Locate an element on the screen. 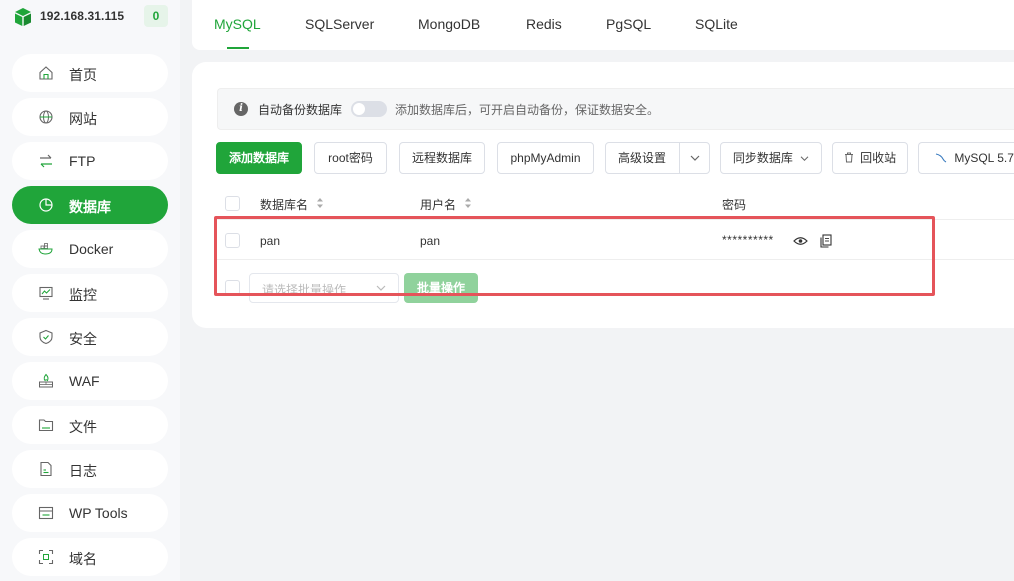  database-icon is located at coordinates (46, 205).